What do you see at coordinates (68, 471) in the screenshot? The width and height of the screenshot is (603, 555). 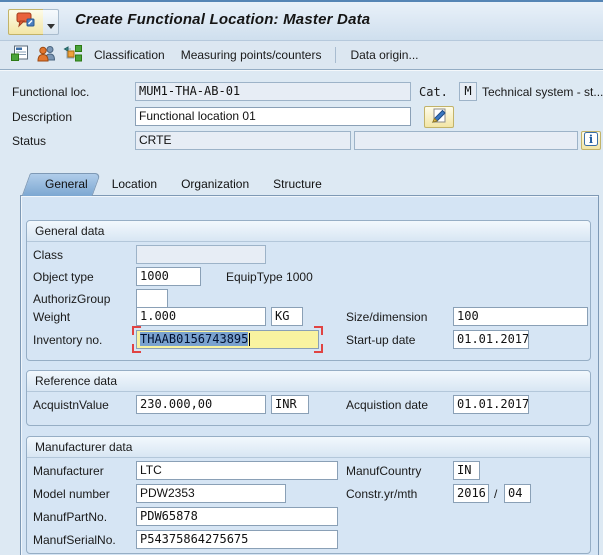 I see `manufacturer-label: Manufacturer` at bounding box center [68, 471].